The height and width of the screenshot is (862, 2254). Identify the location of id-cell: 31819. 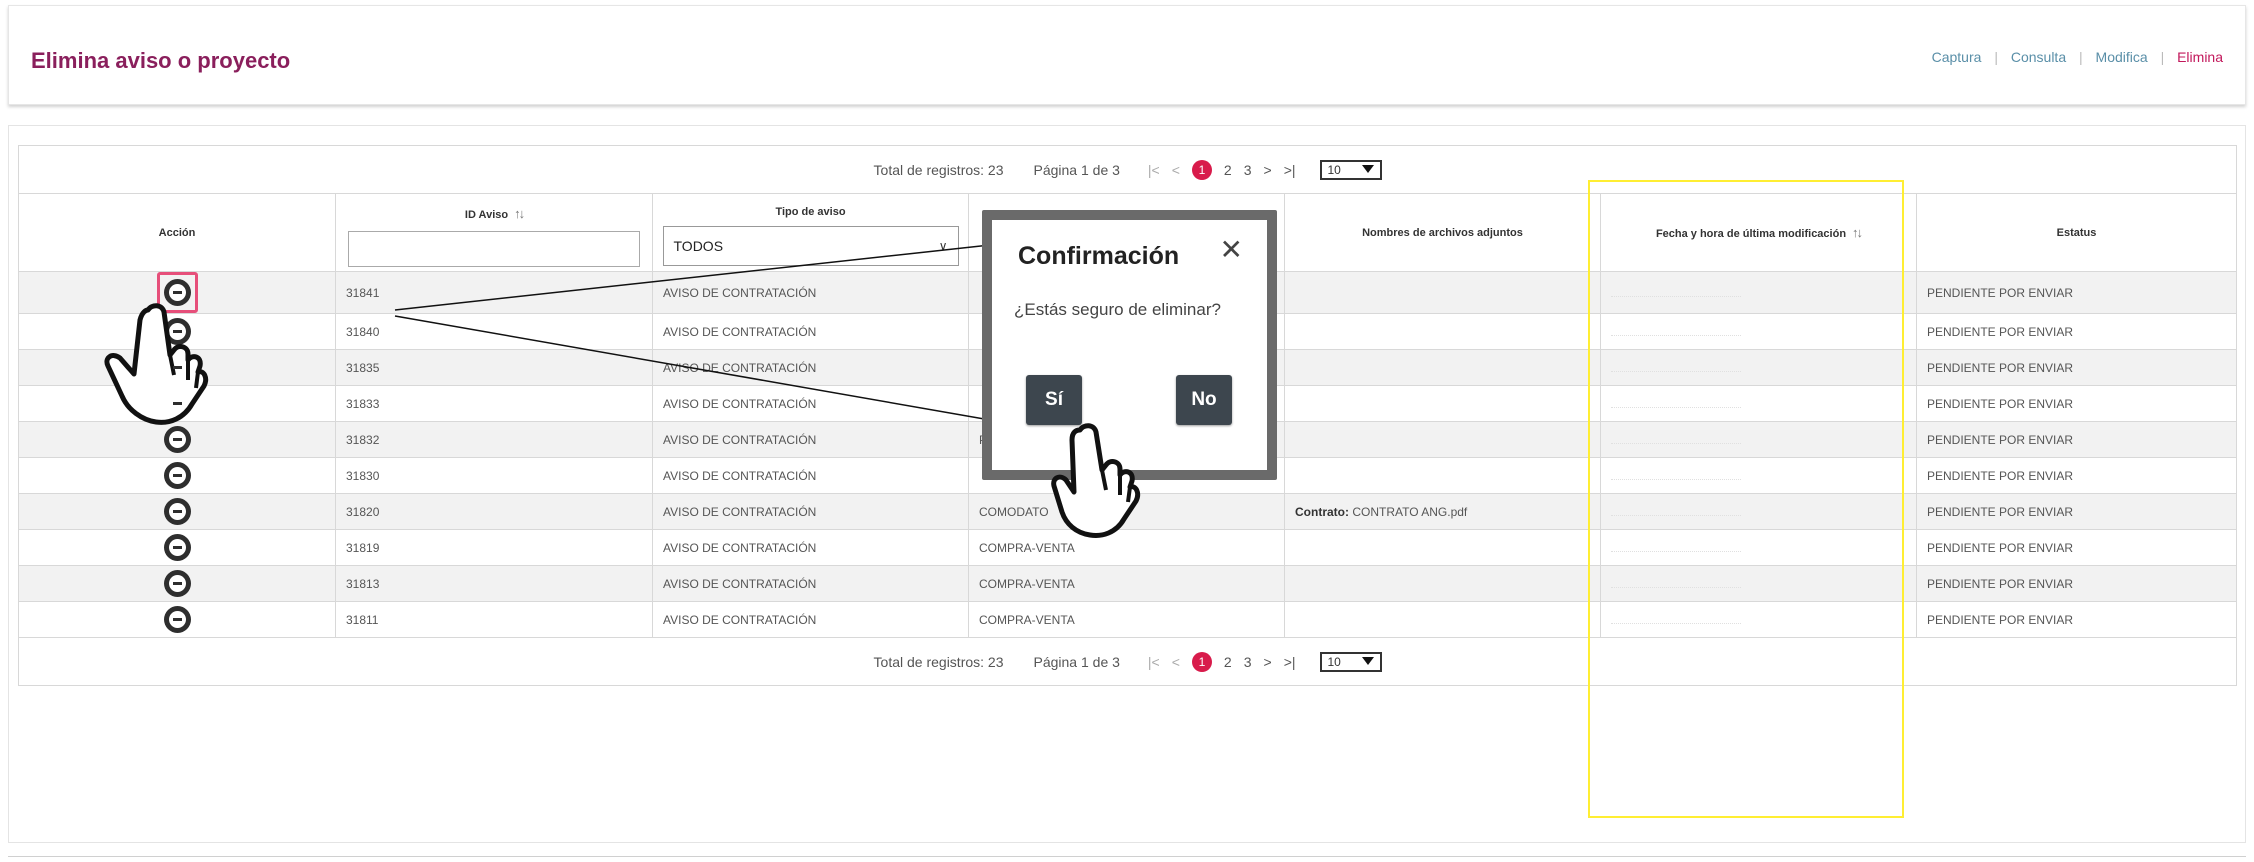
(494, 547).